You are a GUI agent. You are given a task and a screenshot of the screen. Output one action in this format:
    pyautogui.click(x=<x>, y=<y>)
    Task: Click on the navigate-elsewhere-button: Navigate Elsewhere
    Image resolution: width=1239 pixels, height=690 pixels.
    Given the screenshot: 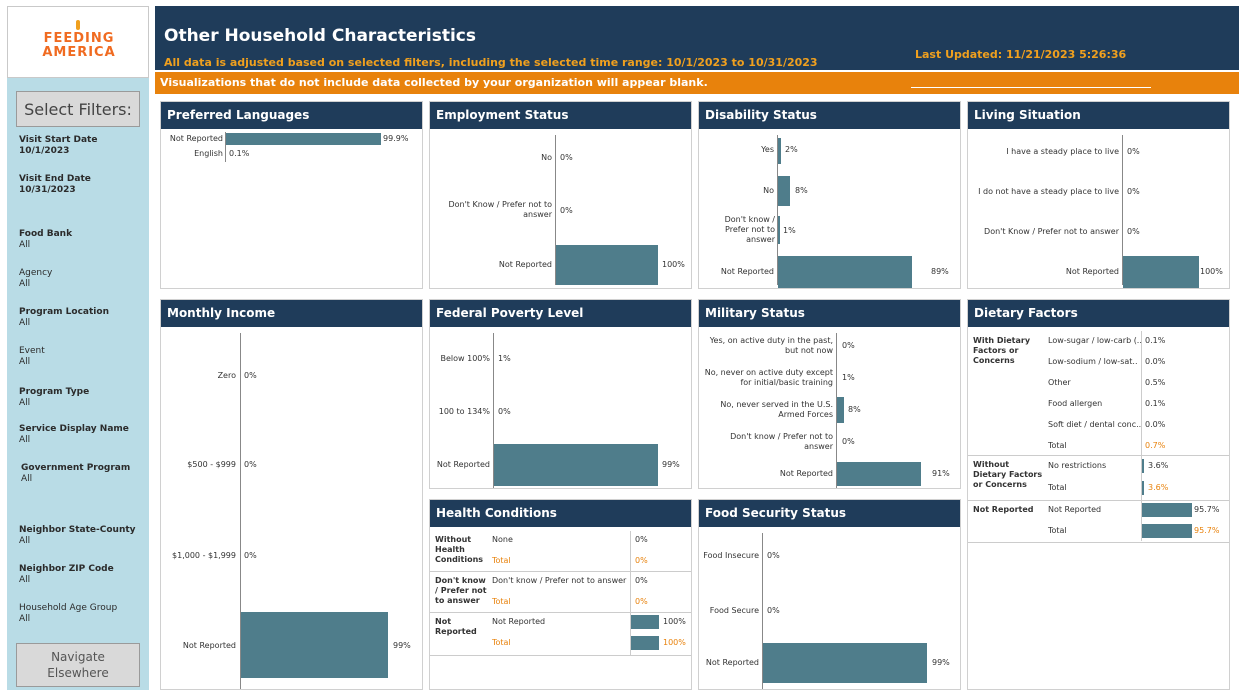 What is the action you would take?
    pyautogui.click(x=78, y=665)
    